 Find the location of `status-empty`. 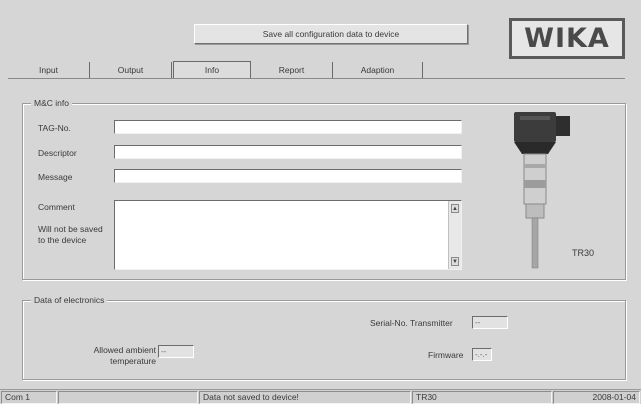

status-empty is located at coordinates (128, 397).